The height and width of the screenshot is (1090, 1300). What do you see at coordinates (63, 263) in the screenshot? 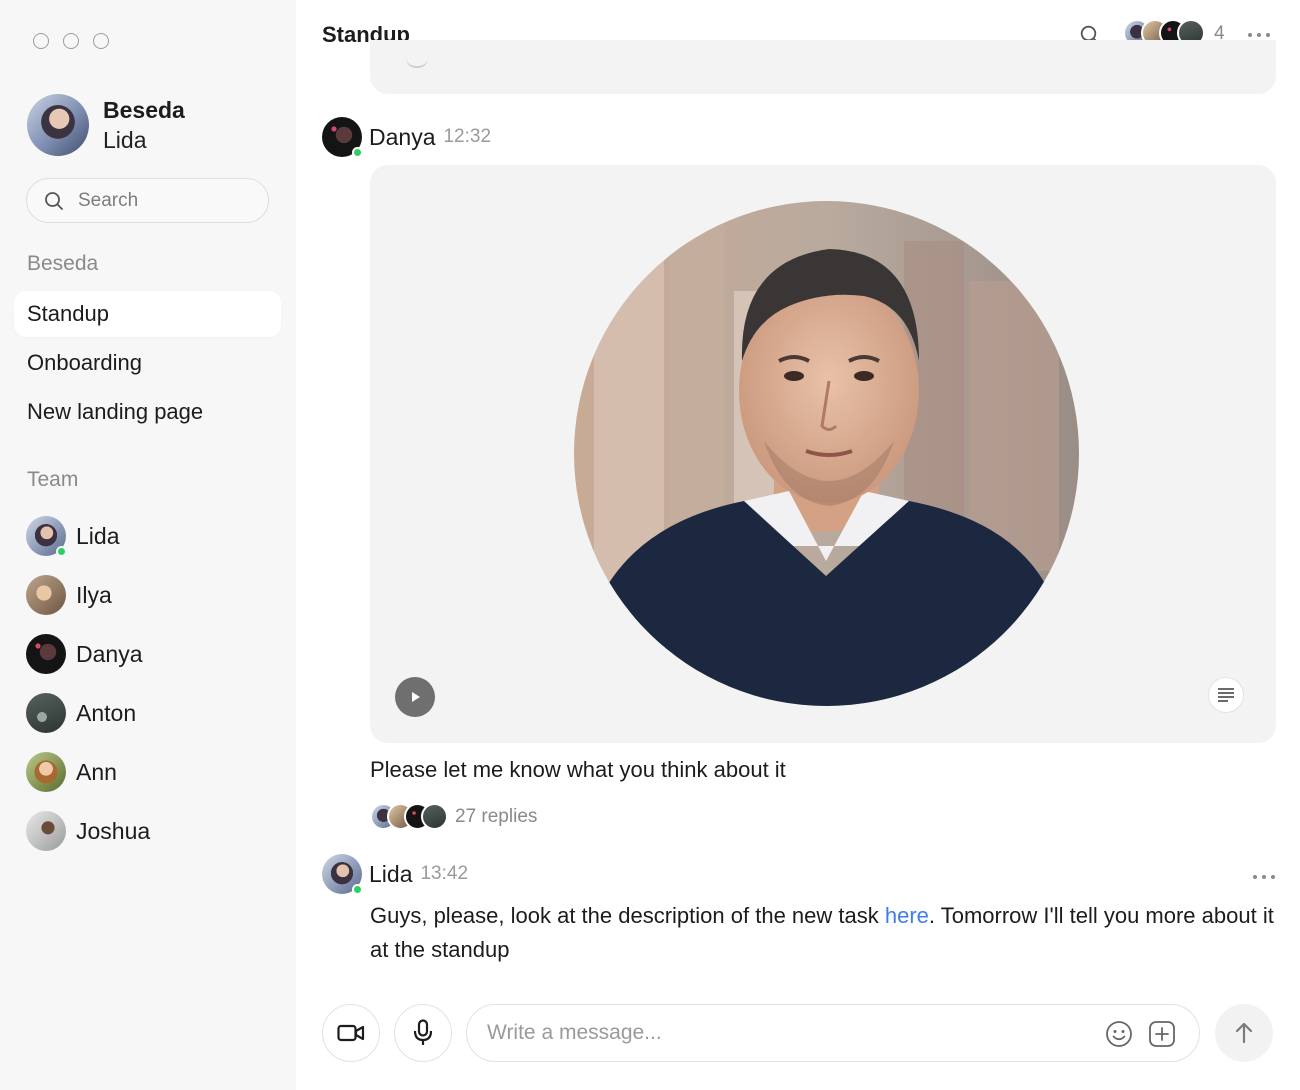
I see `workspace-section-title: Beseda` at bounding box center [63, 263].